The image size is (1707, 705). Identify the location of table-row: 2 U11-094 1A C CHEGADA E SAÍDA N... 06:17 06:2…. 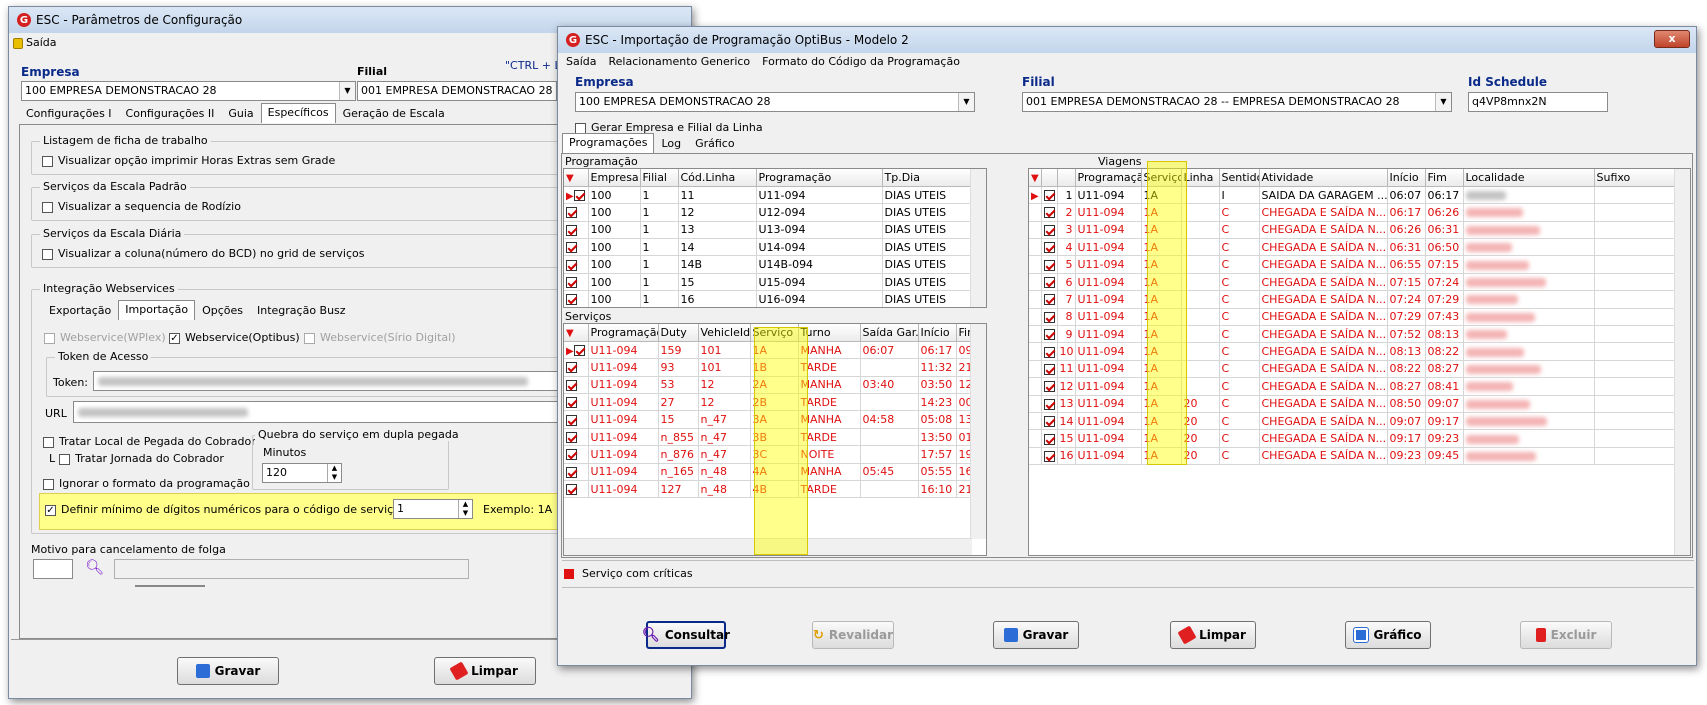
(1353, 212).